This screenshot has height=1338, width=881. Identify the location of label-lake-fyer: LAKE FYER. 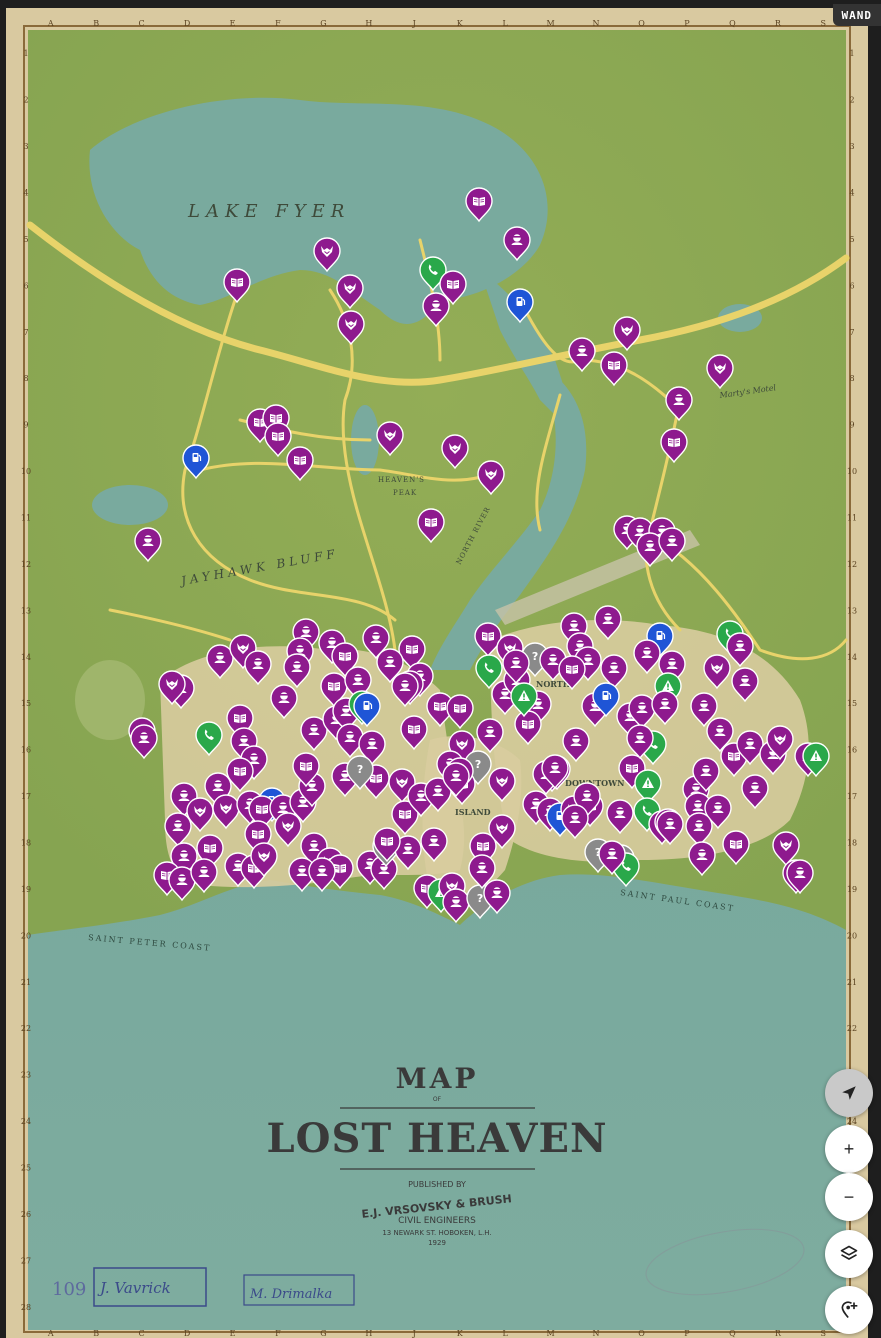
(268, 211).